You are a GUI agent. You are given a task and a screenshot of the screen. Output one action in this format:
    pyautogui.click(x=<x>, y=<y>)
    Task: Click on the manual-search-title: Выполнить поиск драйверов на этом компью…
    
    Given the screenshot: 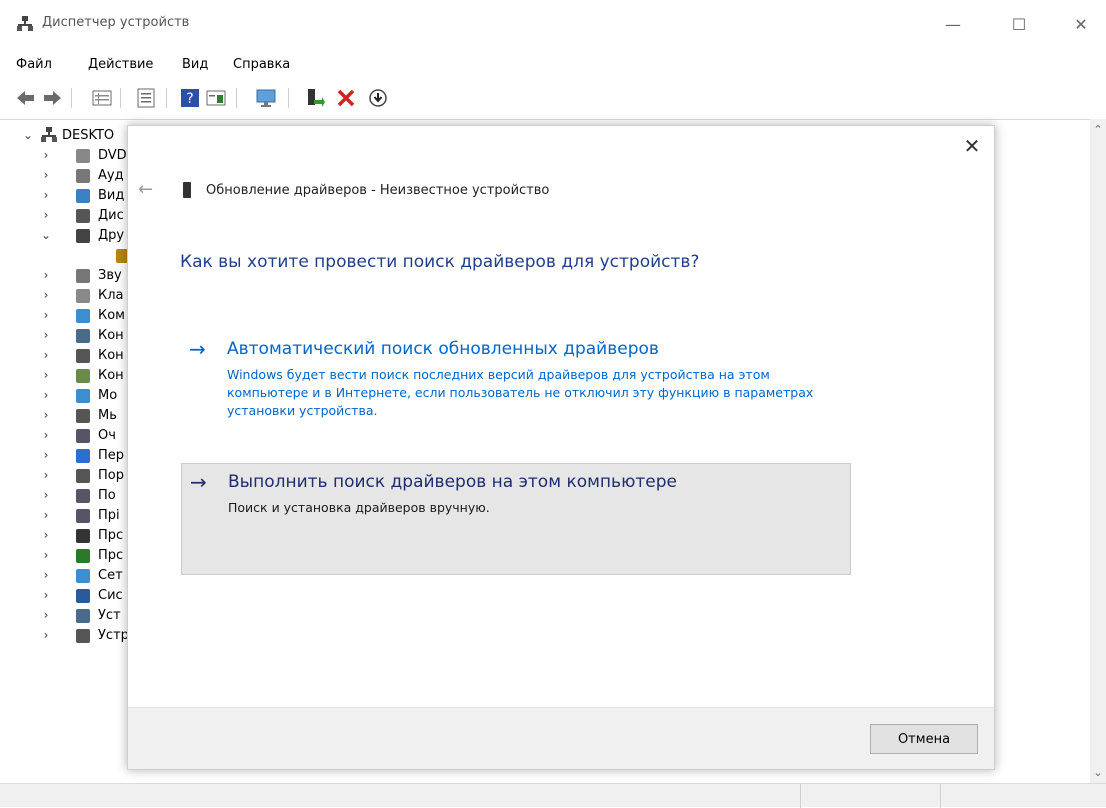 What is the action you would take?
    pyautogui.click(x=452, y=482)
    